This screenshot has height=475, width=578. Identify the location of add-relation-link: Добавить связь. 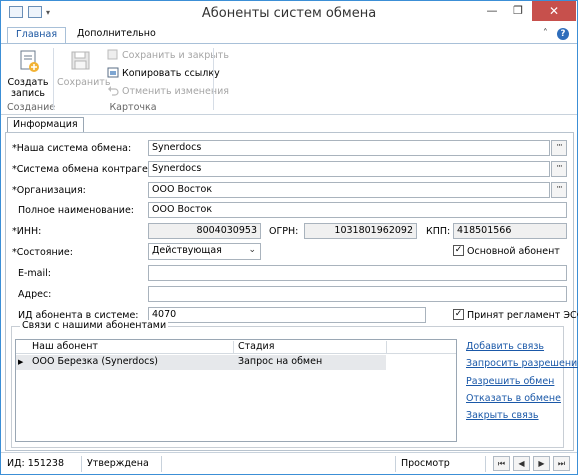
(505, 346).